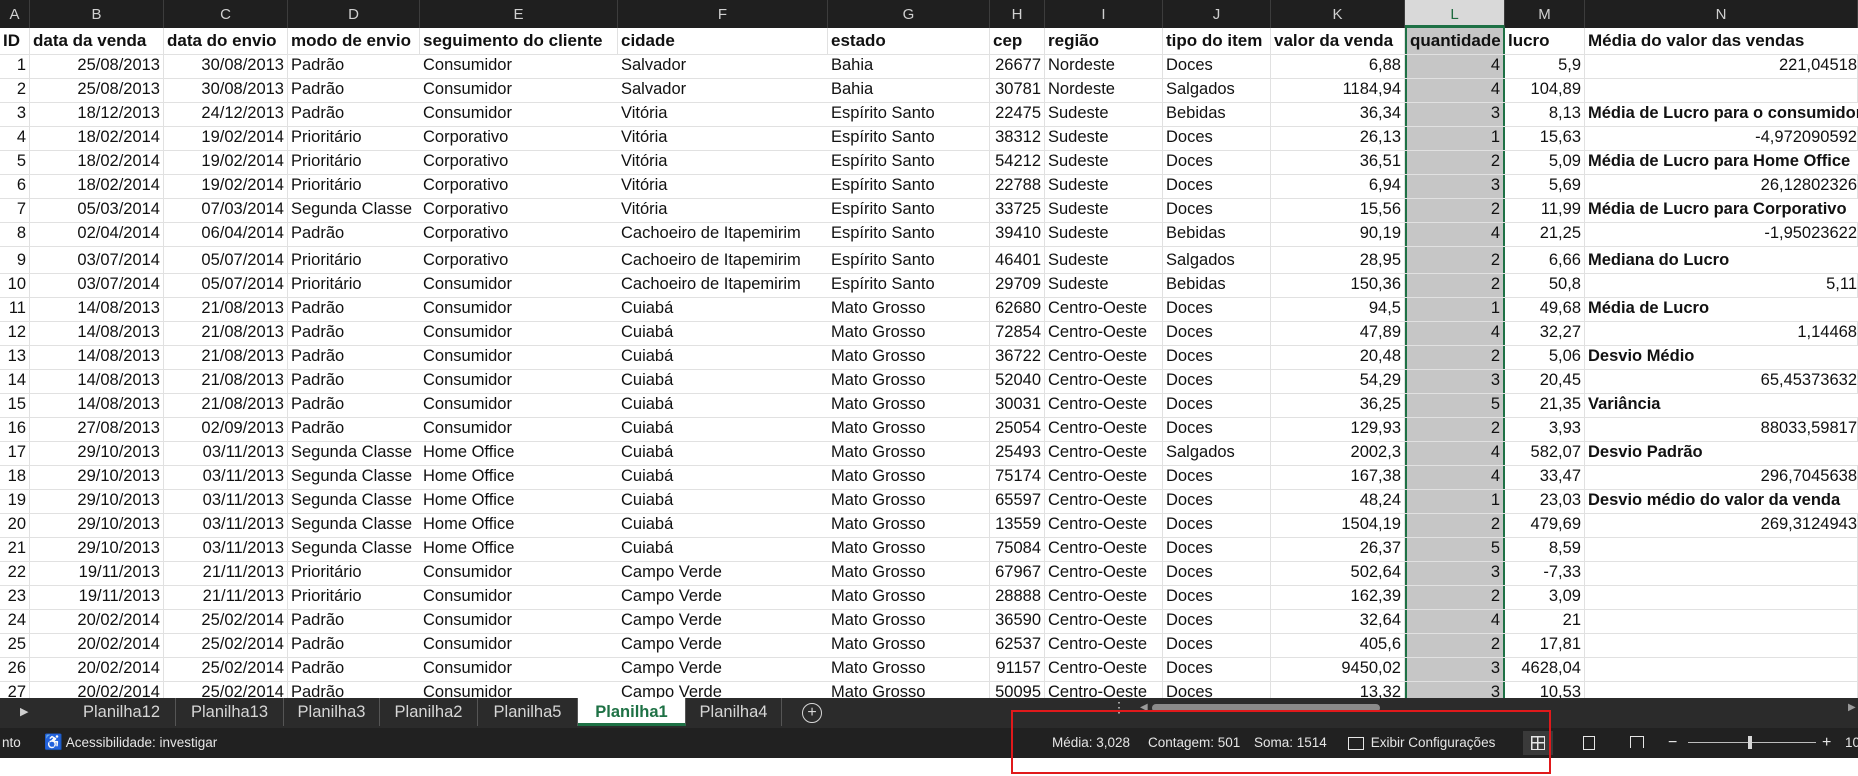 The image size is (1858, 776). What do you see at coordinates (24, 712) in the screenshot?
I see `scroll-right-arrow-icon: ▶` at bounding box center [24, 712].